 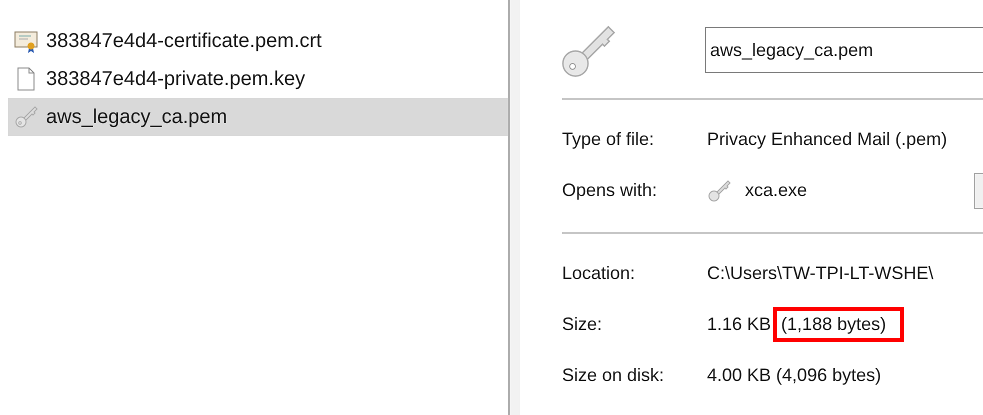 What do you see at coordinates (258, 117) in the screenshot?
I see `file-item: aws_legacy_ca.pem` at bounding box center [258, 117].